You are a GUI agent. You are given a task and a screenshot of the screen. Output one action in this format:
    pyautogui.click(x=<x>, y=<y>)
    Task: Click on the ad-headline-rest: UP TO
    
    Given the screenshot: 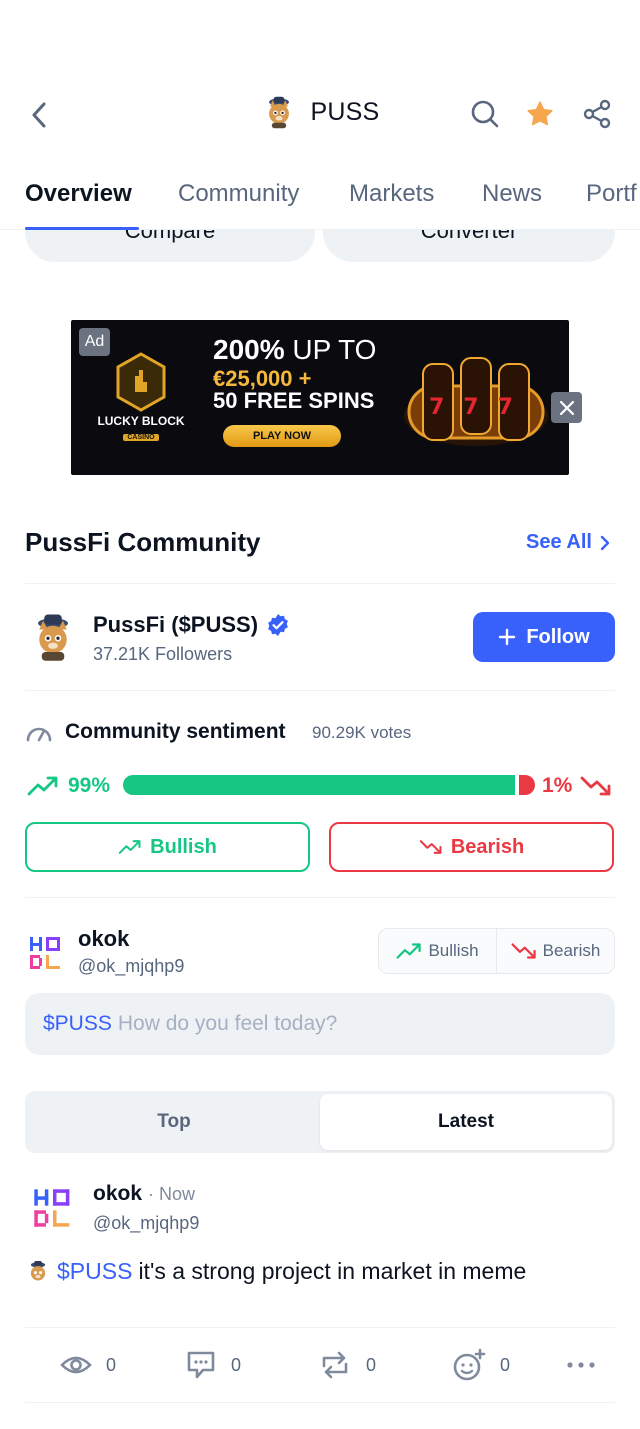 What is the action you would take?
    pyautogui.click(x=334, y=349)
    